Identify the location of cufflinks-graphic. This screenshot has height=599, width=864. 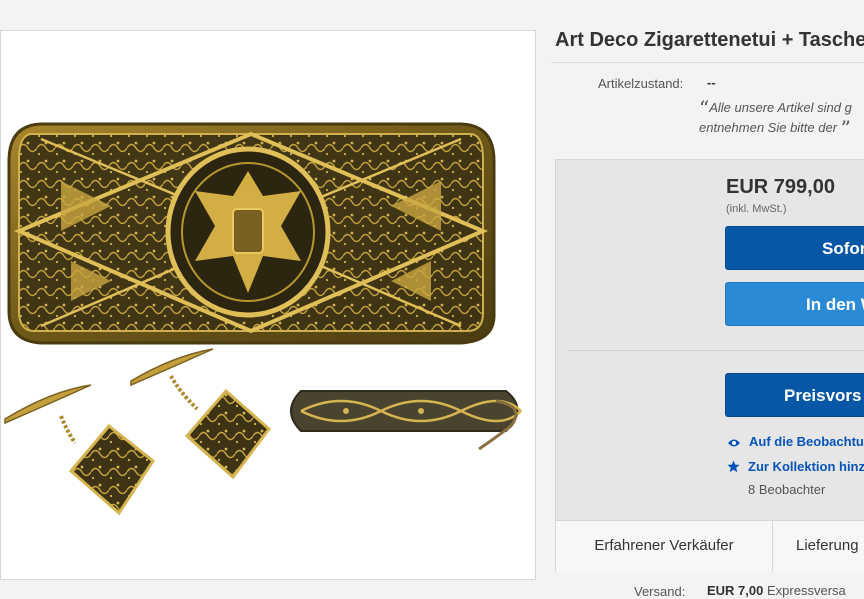
(138, 432).